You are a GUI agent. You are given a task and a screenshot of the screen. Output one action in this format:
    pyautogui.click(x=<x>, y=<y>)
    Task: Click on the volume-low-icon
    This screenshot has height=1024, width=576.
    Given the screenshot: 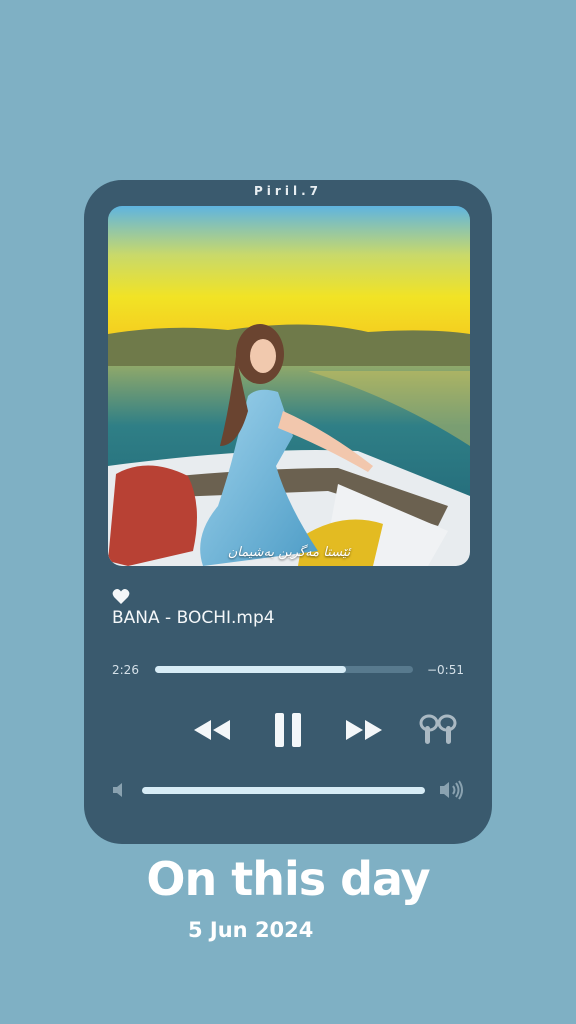 What is the action you would take?
    pyautogui.click(x=117, y=790)
    